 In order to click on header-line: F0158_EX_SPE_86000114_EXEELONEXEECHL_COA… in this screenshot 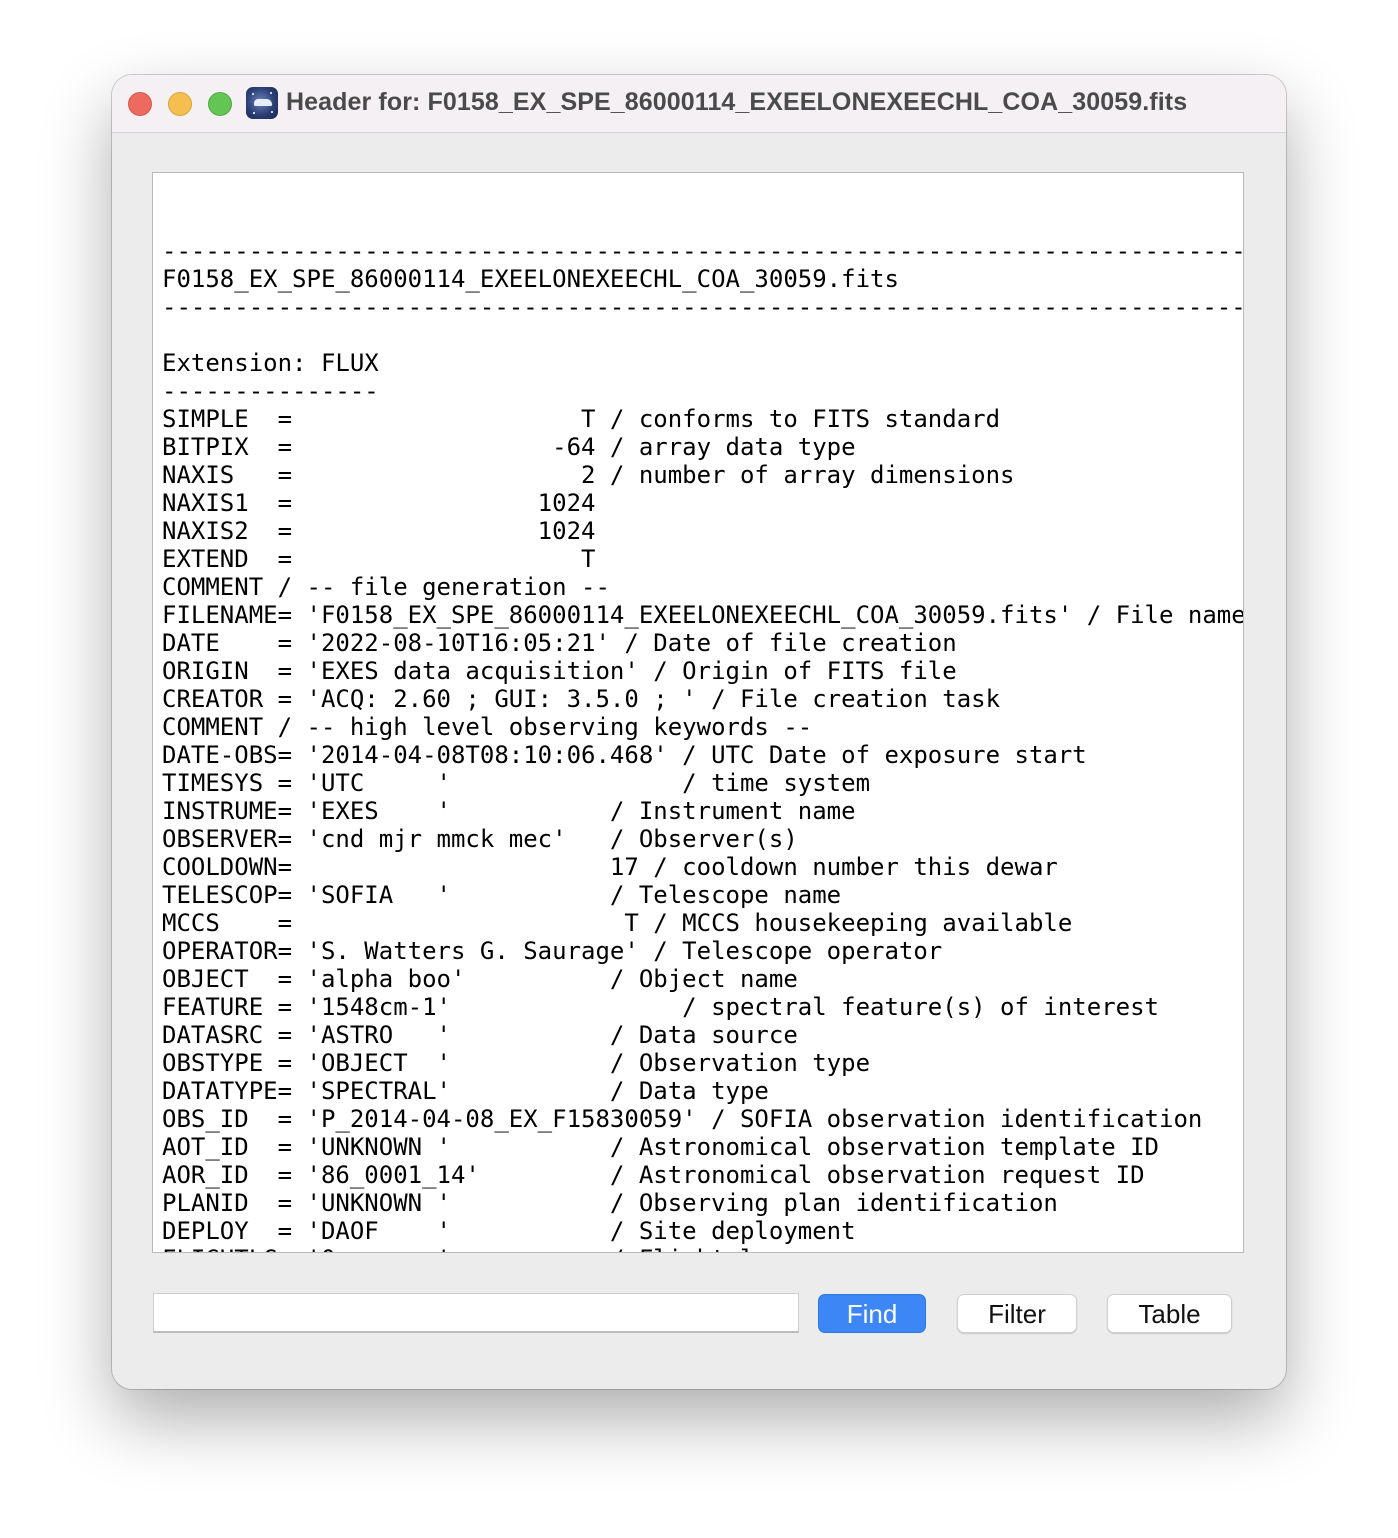, I will do `click(530, 279)`.